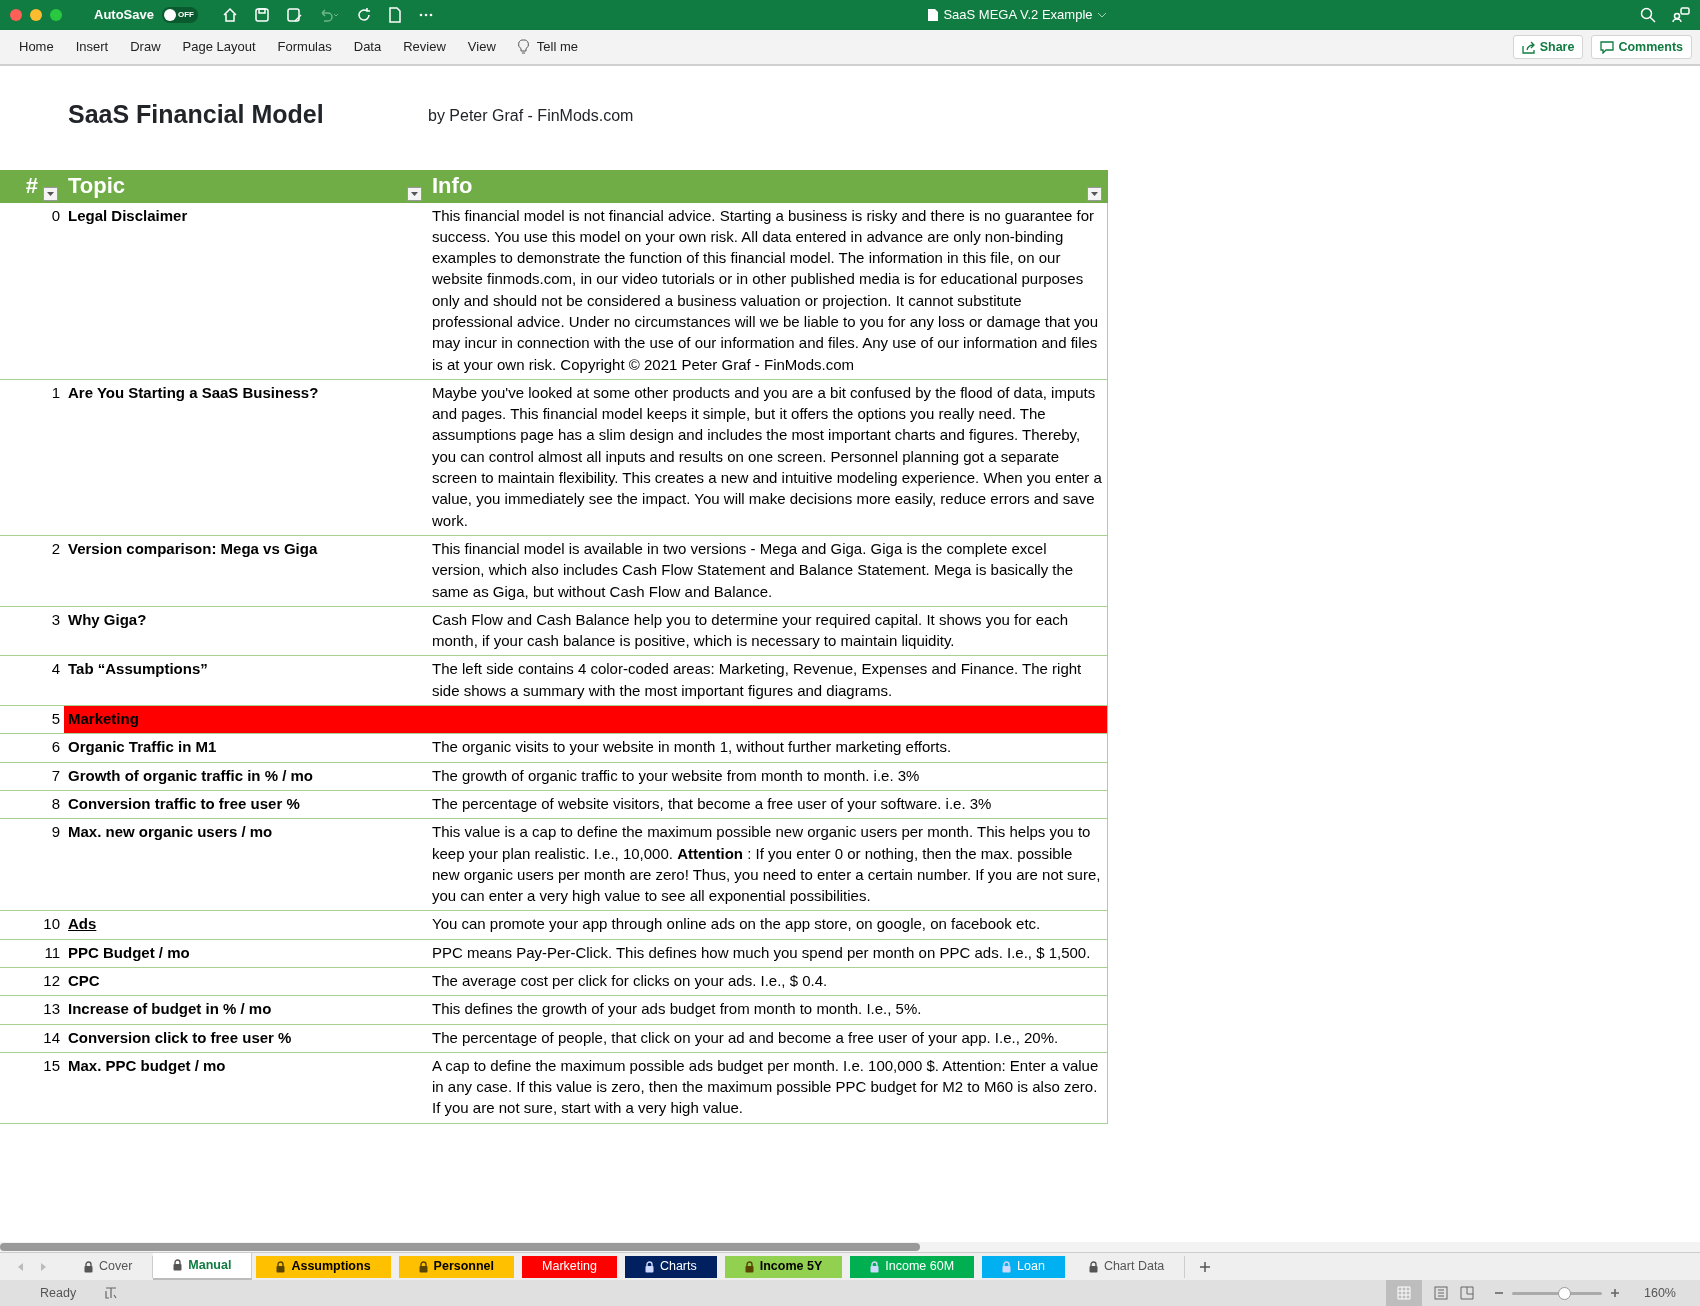 The image size is (1700, 1306). I want to click on macro-record-icon, so click(111, 1293).